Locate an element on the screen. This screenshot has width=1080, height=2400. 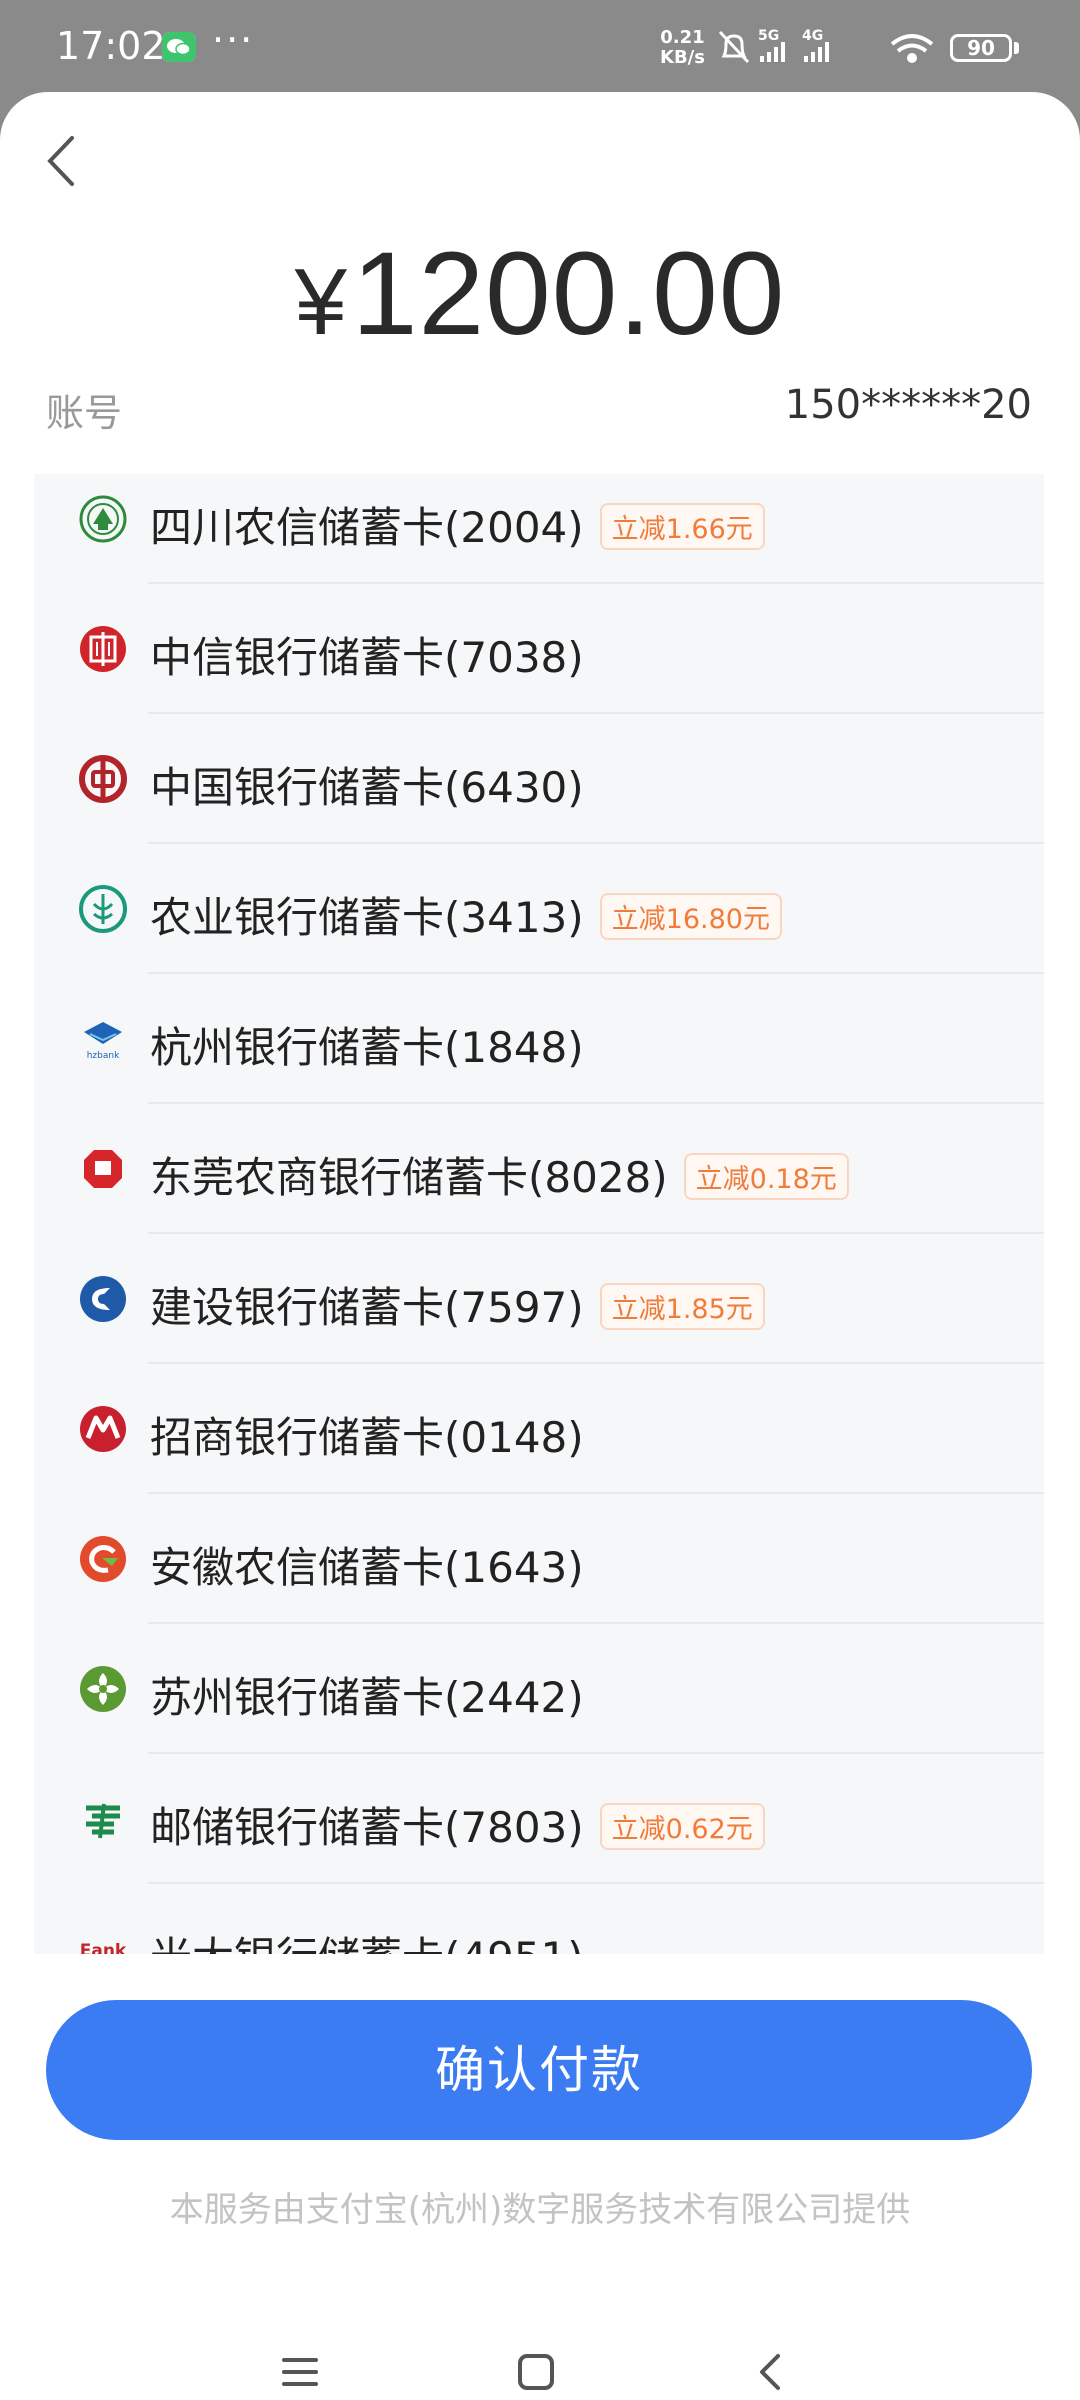
abc-bank-logo is located at coordinates (103, 909).